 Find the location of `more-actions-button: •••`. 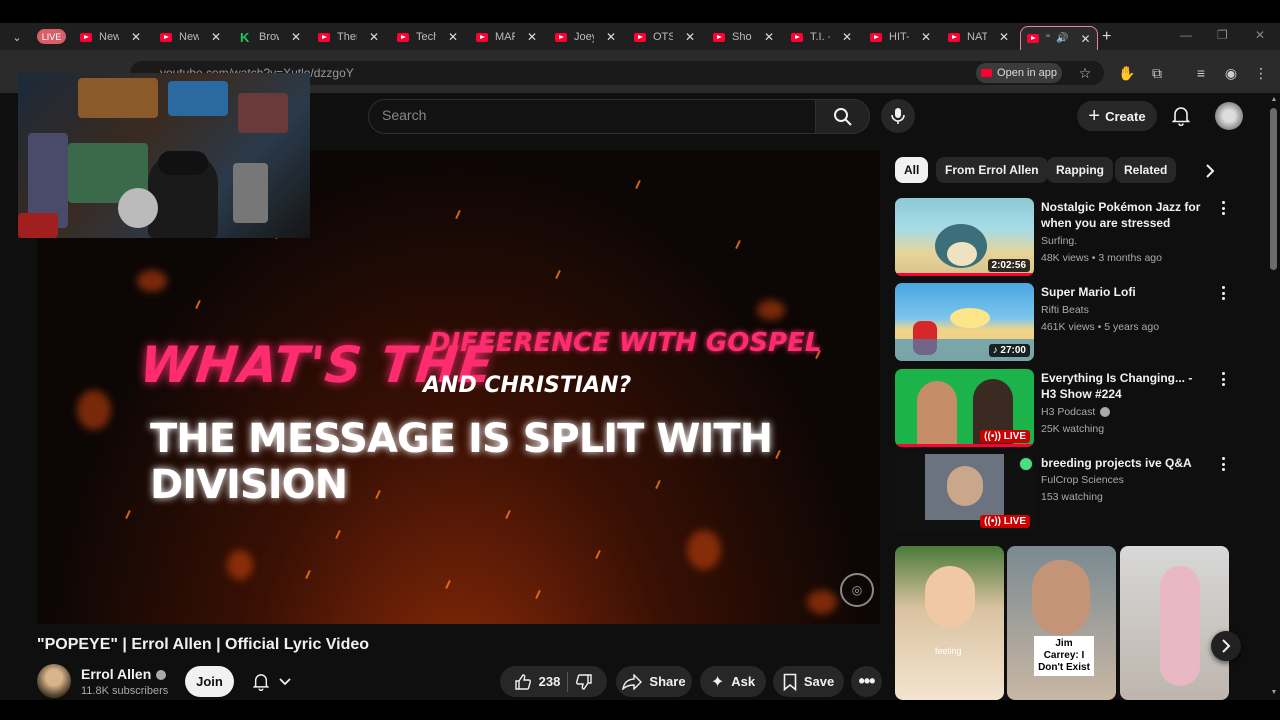

more-actions-button: ••• is located at coordinates (866, 681).